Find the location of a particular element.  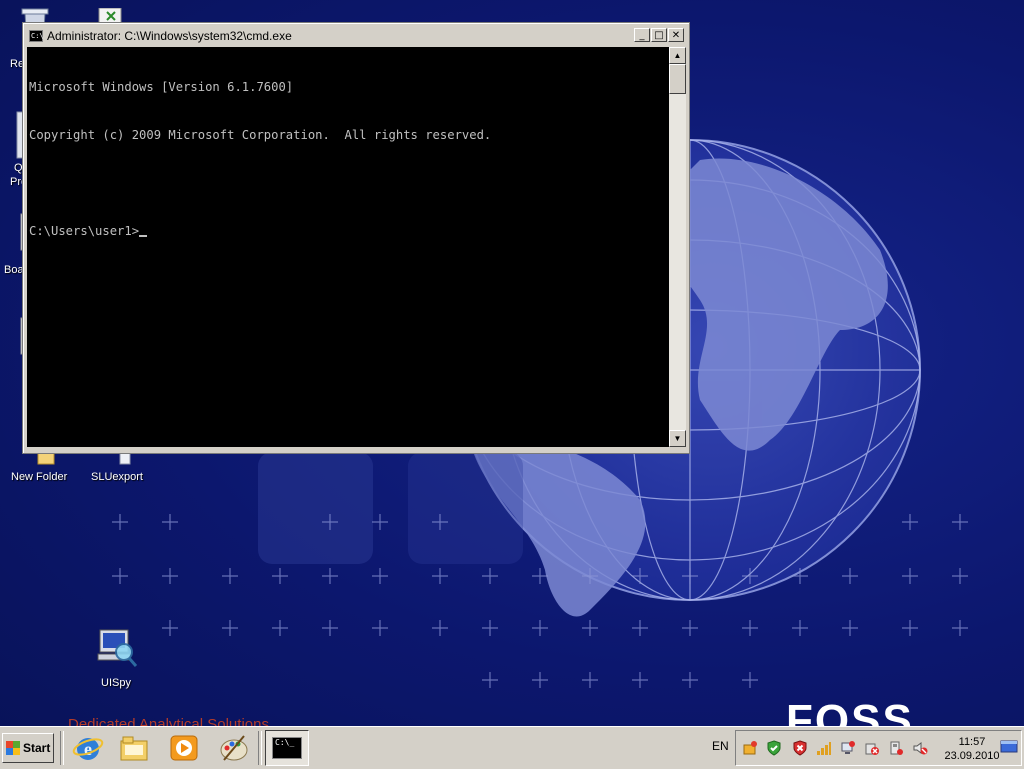

windows-logo-icon is located at coordinates (13, 748).